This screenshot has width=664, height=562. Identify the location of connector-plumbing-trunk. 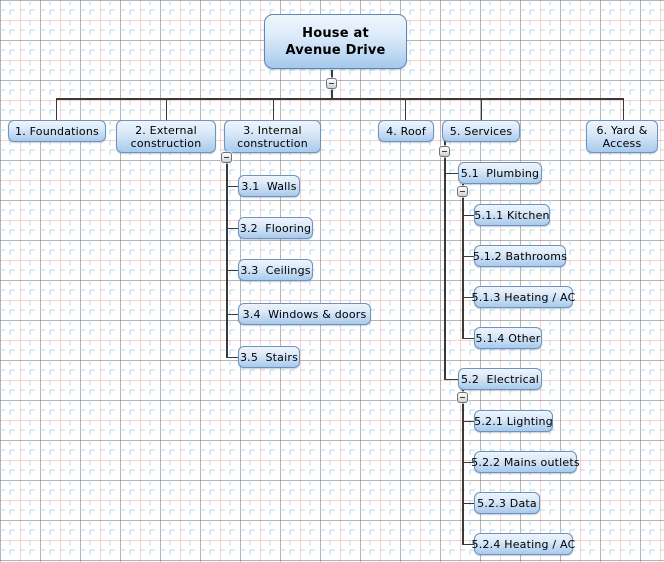
(463, 267).